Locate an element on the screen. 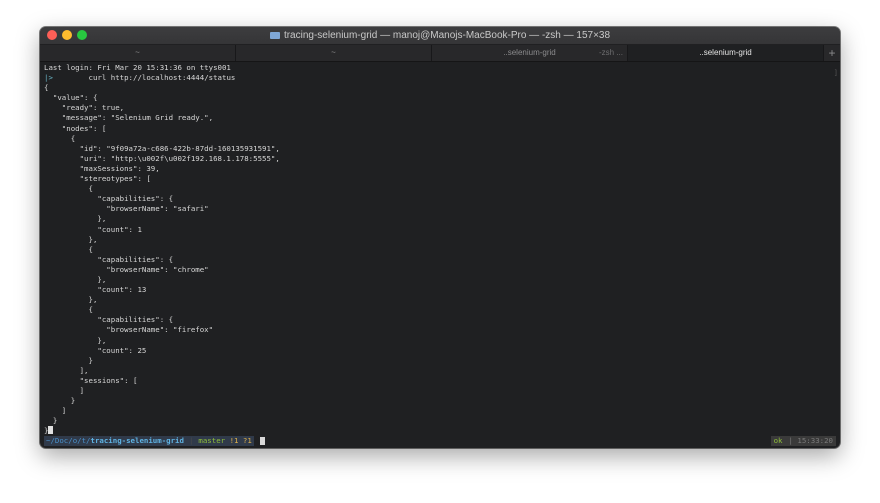 Image resolution: width=880 pixels, height=503 pixels. scroll-indicator: ] is located at coordinates (835, 73).